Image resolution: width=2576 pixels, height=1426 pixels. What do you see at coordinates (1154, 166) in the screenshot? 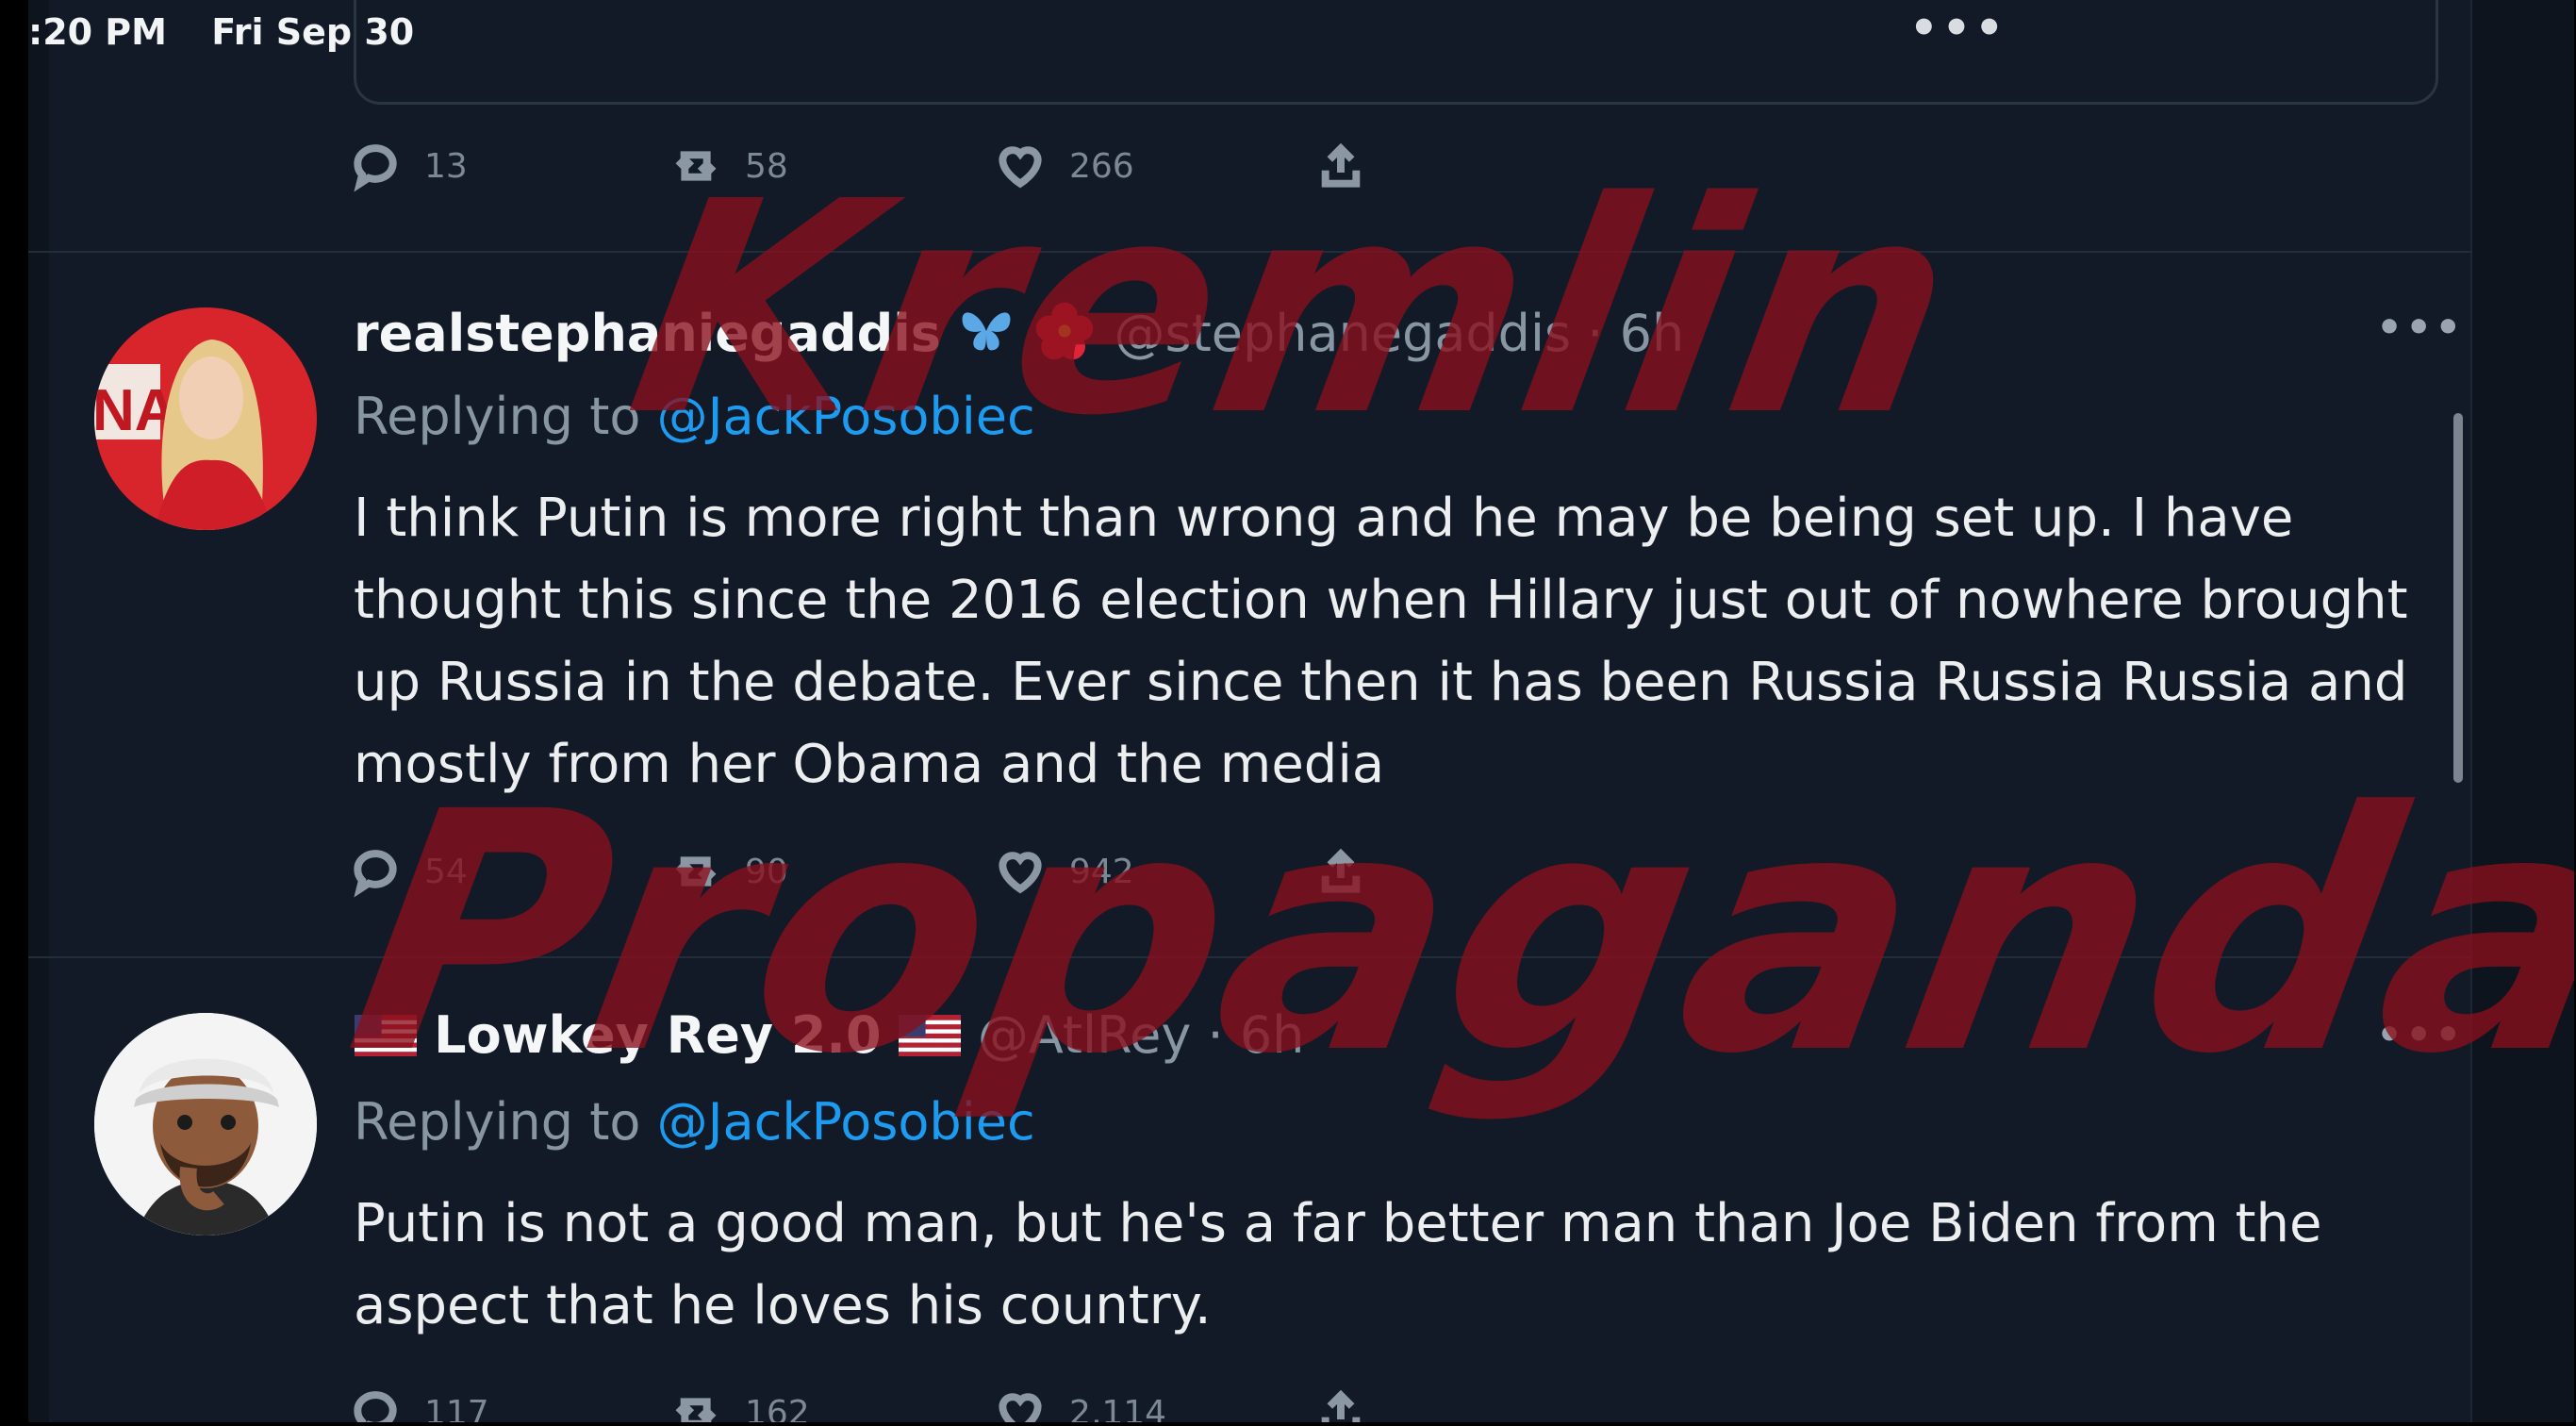
I see `like-button: 266` at bounding box center [1154, 166].